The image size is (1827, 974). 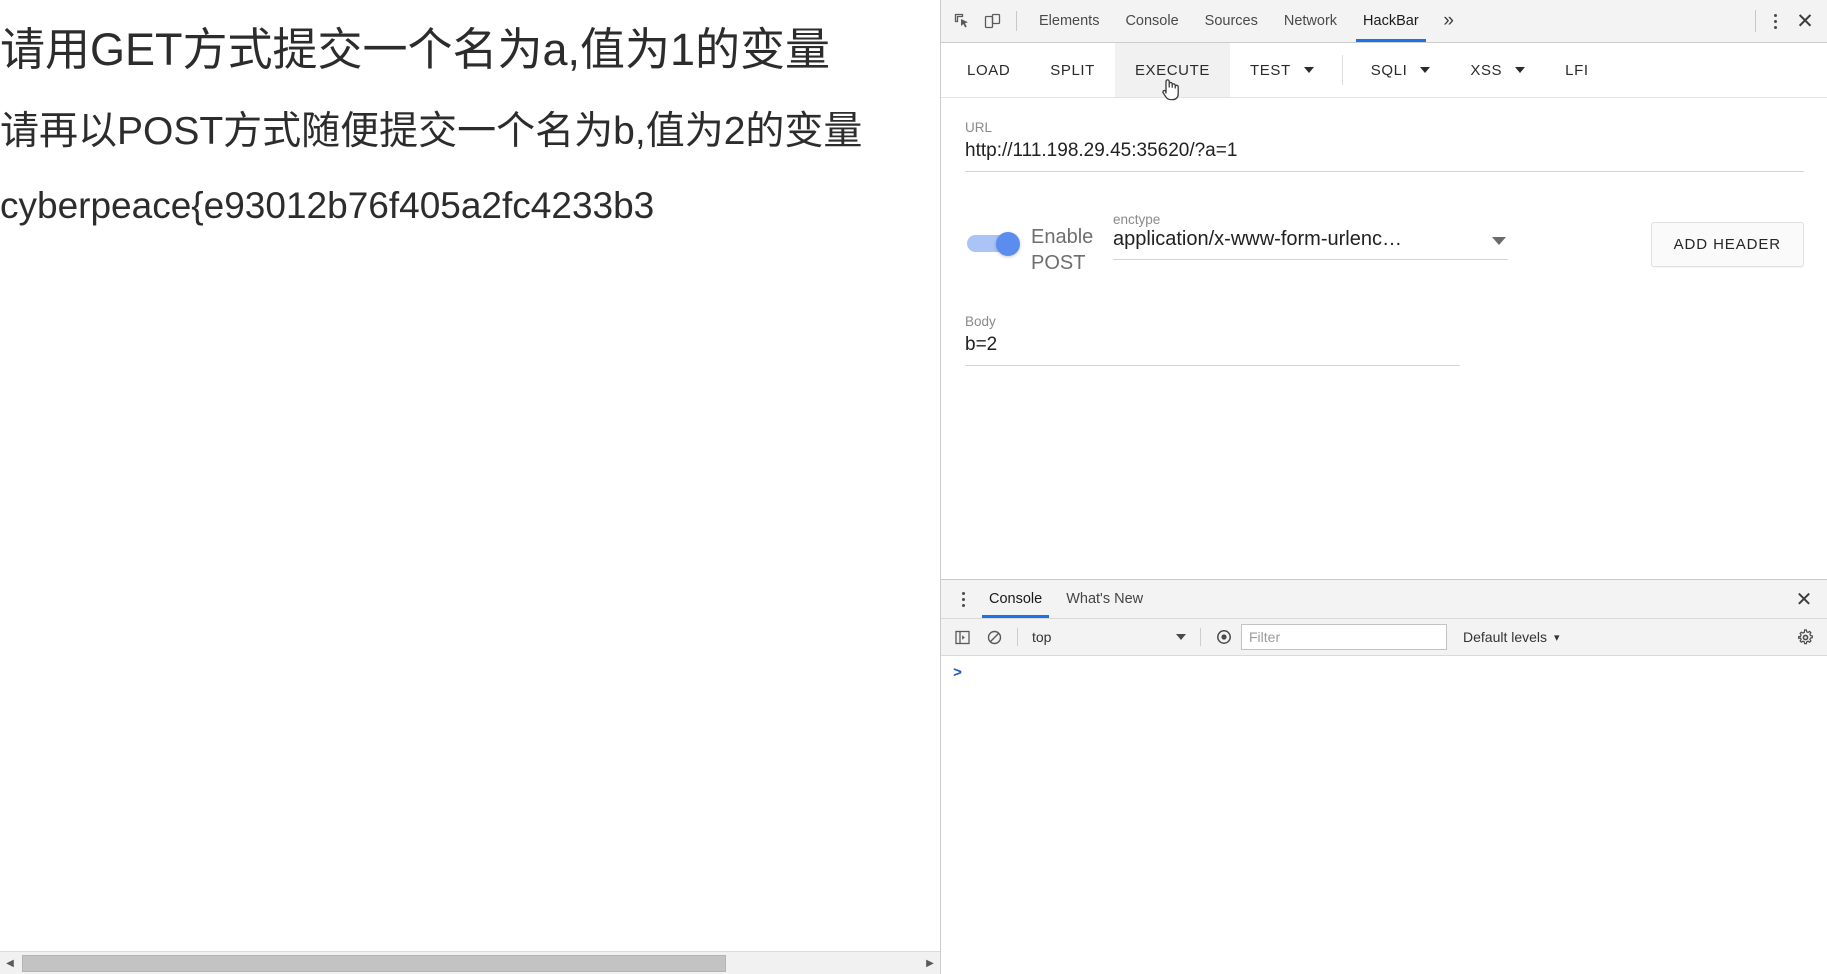 What do you see at coordinates (1805, 637) in the screenshot?
I see `console-settings-gear-icon` at bounding box center [1805, 637].